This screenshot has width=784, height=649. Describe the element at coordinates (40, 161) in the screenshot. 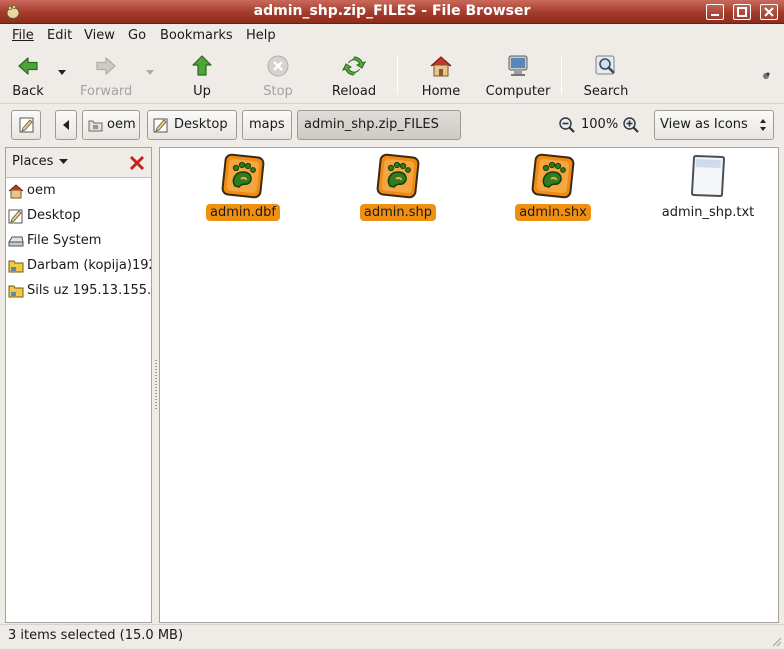

I see `places-dropdown: Places` at that location.